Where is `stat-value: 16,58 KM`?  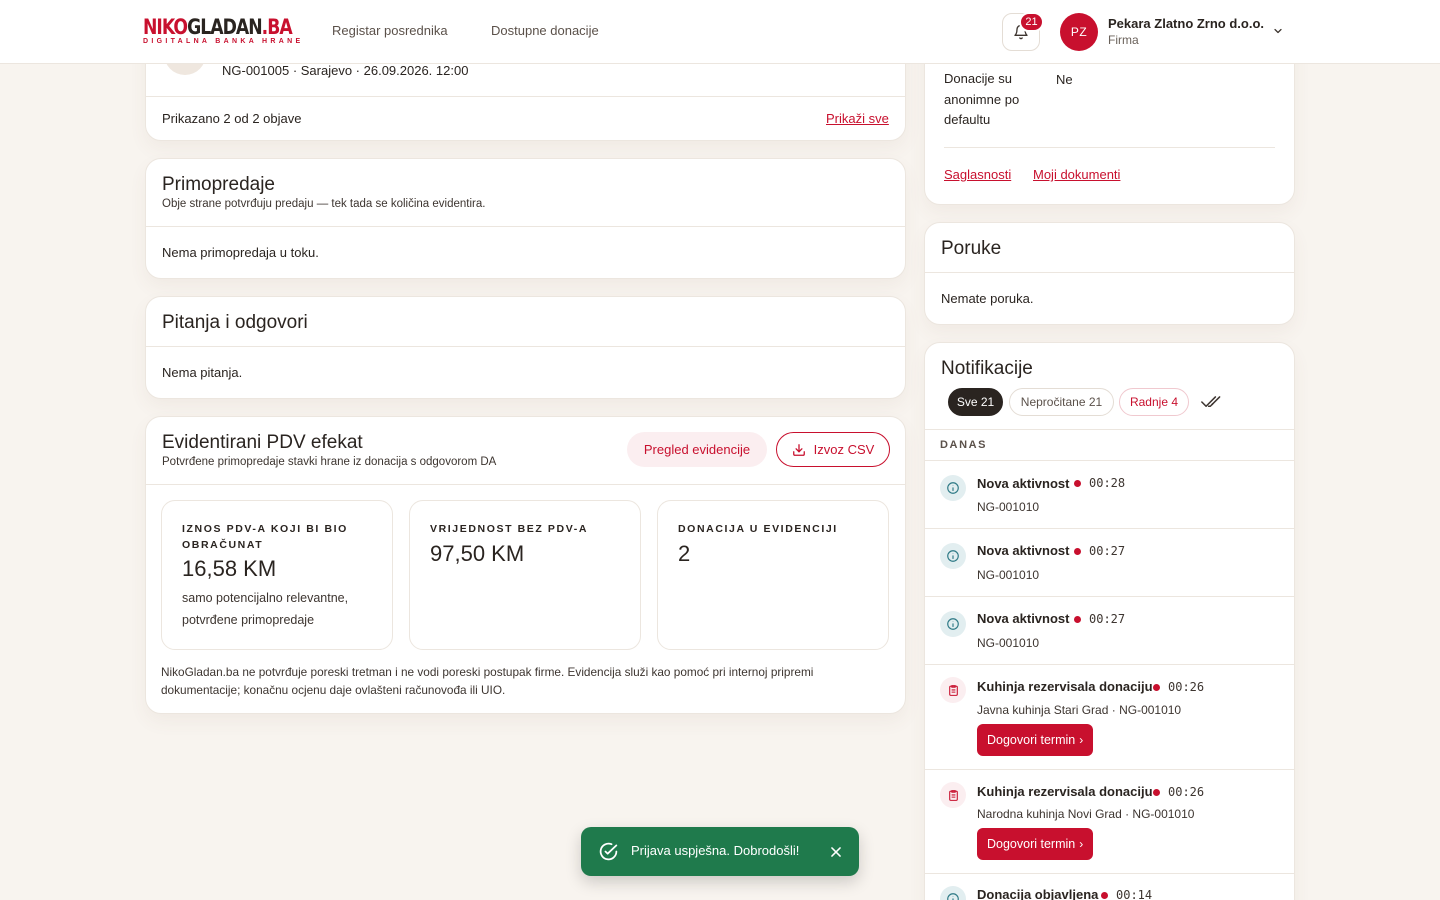 stat-value: 16,58 KM is located at coordinates (229, 568).